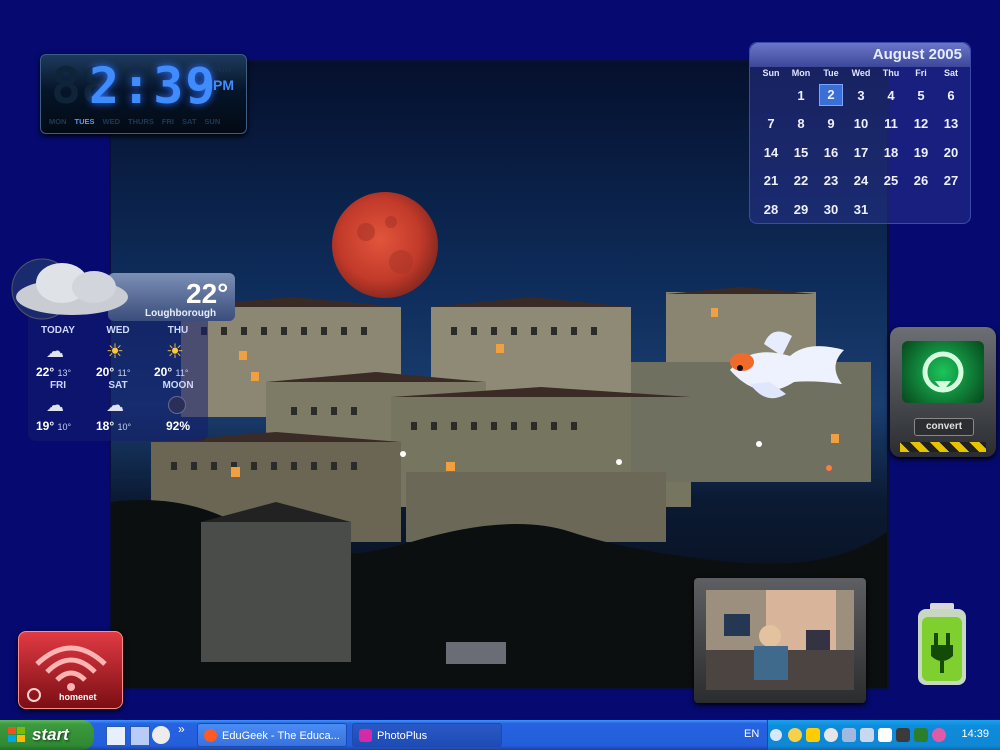 This screenshot has height=750, width=1000. What do you see at coordinates (181, 729) in the screenshot?
I see `chevron-icon: »` at bounding box center [181, 729].